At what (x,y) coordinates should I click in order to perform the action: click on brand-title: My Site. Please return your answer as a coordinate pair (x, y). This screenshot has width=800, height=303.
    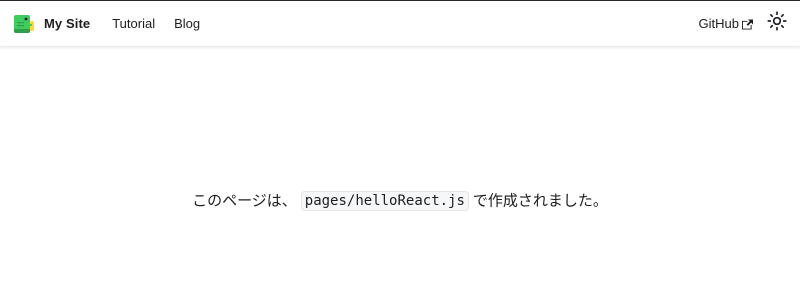
    Looking at the image, I should click on (67, 23).